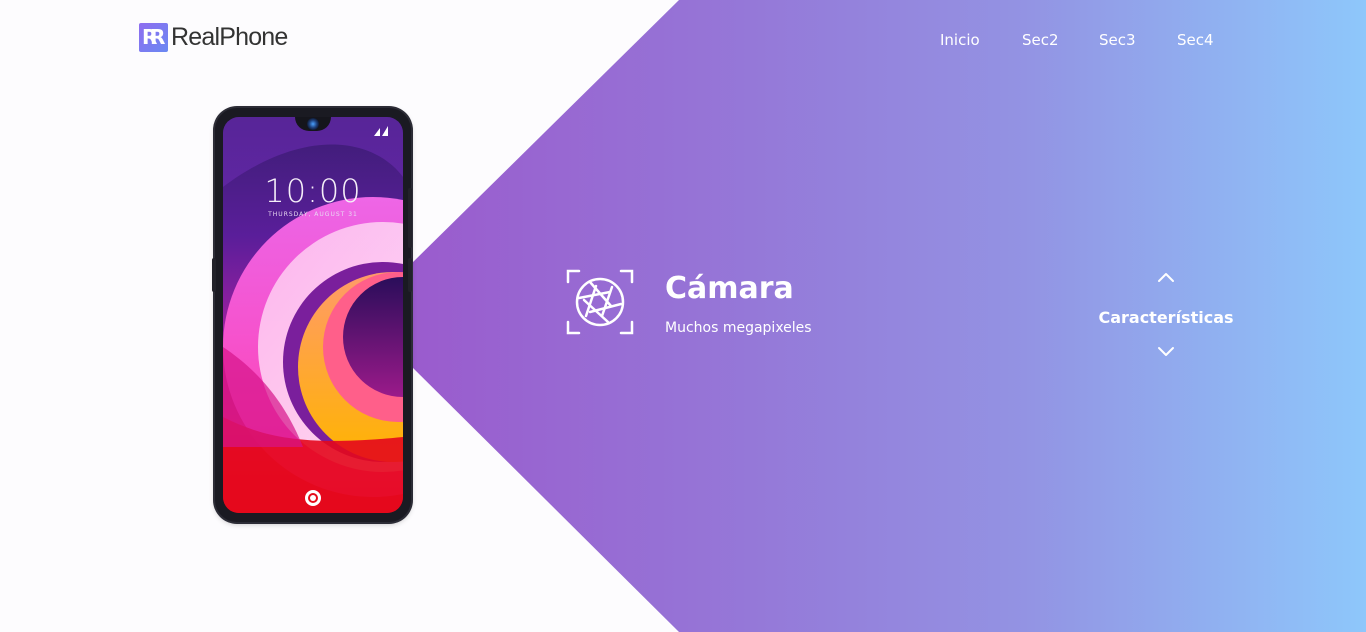 The image size is (1366, 632). I want to click on chevron-up-icon, so click(1166, 277).